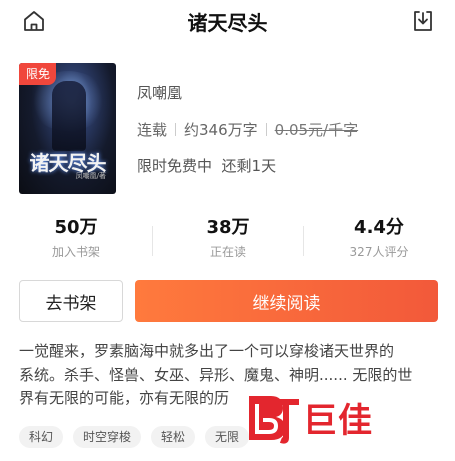 The width and height of the screenshot is (455, 461). What do you see at coordinates (379, 227) in the screenshot?
I see `stat-value: 4.4分` at bounding box center [379, 227].